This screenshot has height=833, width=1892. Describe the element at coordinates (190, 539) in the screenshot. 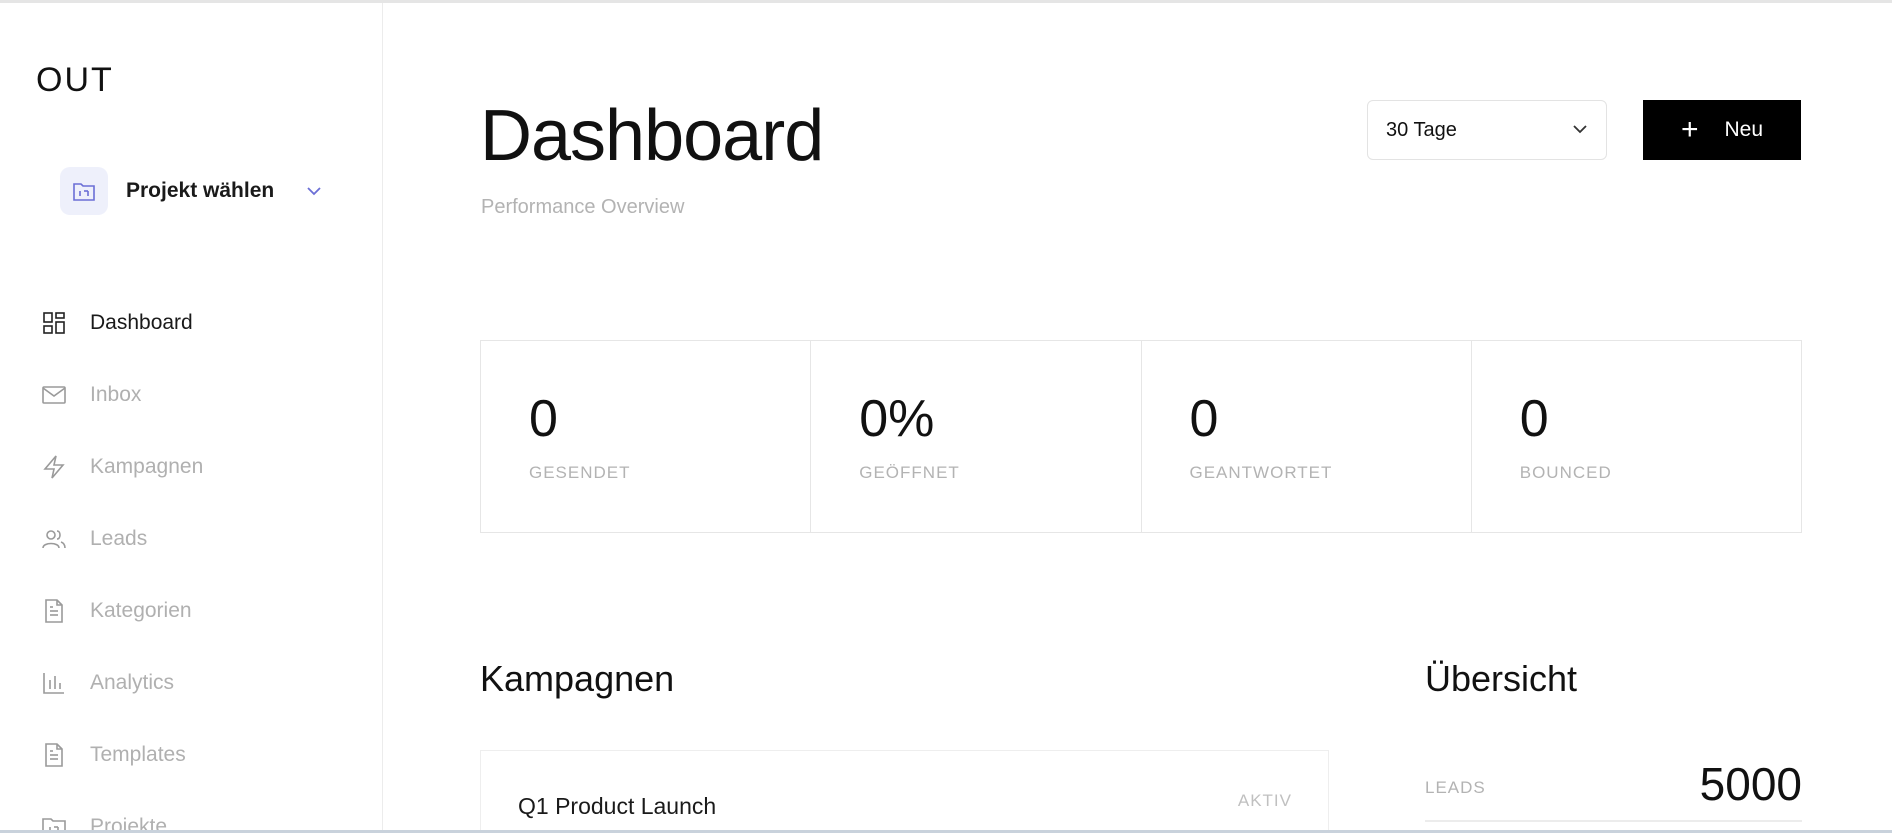

I see `sidebar-item-leads: Leads` at that location.